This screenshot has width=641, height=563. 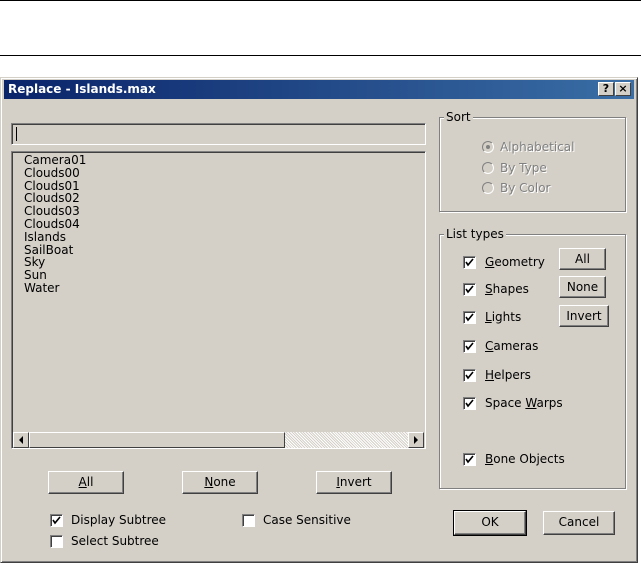 I want to click on case-sensitive-label: Case Sensitive, so click(x=307, y=520).